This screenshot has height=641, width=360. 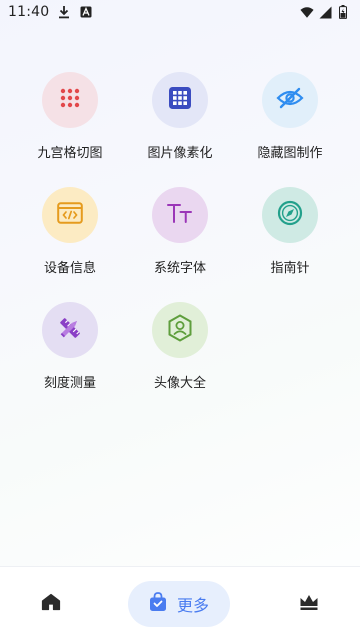 I want to click on nav-more-button: 更多, so click(x=179, y=604).